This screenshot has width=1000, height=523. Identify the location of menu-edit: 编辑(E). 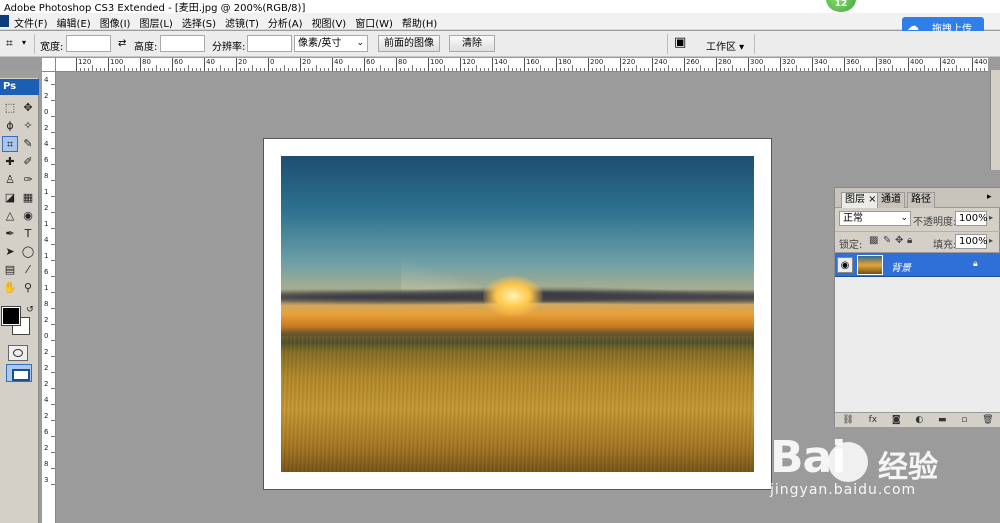
(74, 22).